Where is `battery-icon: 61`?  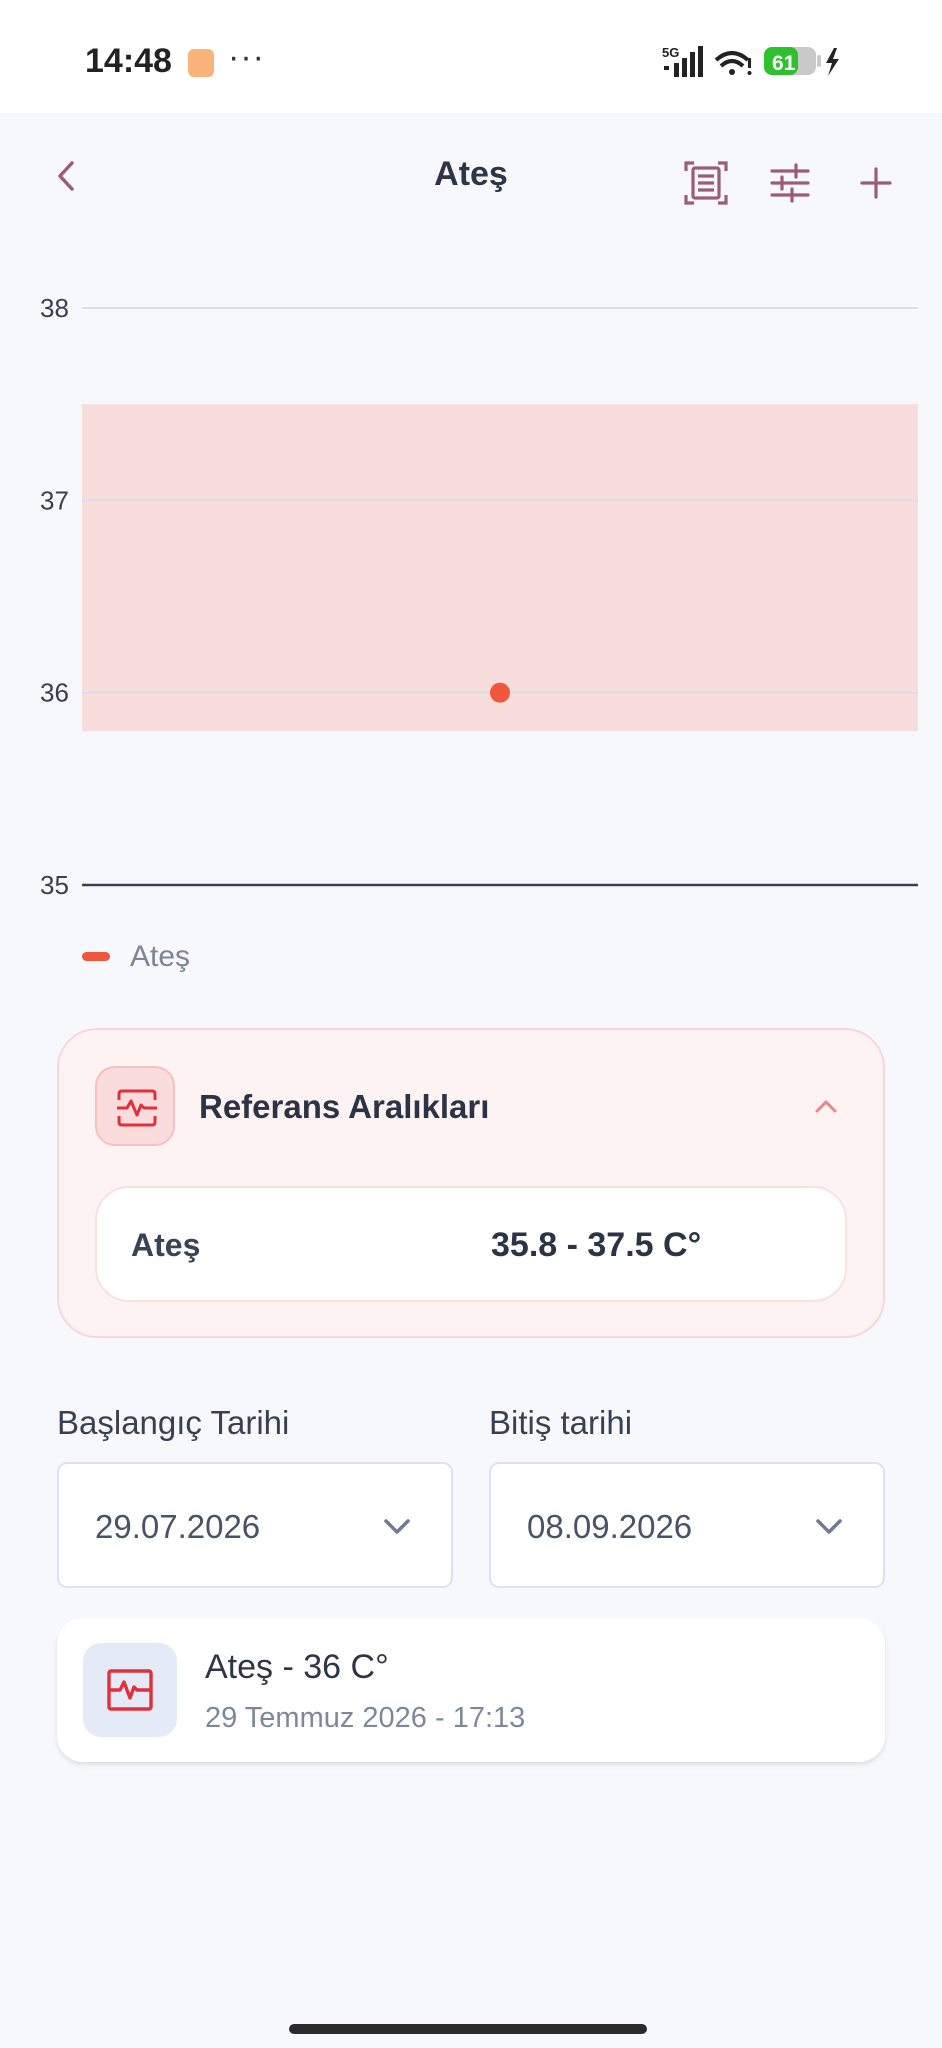
battery-icon: 61 is located at coordinates (792, 61).